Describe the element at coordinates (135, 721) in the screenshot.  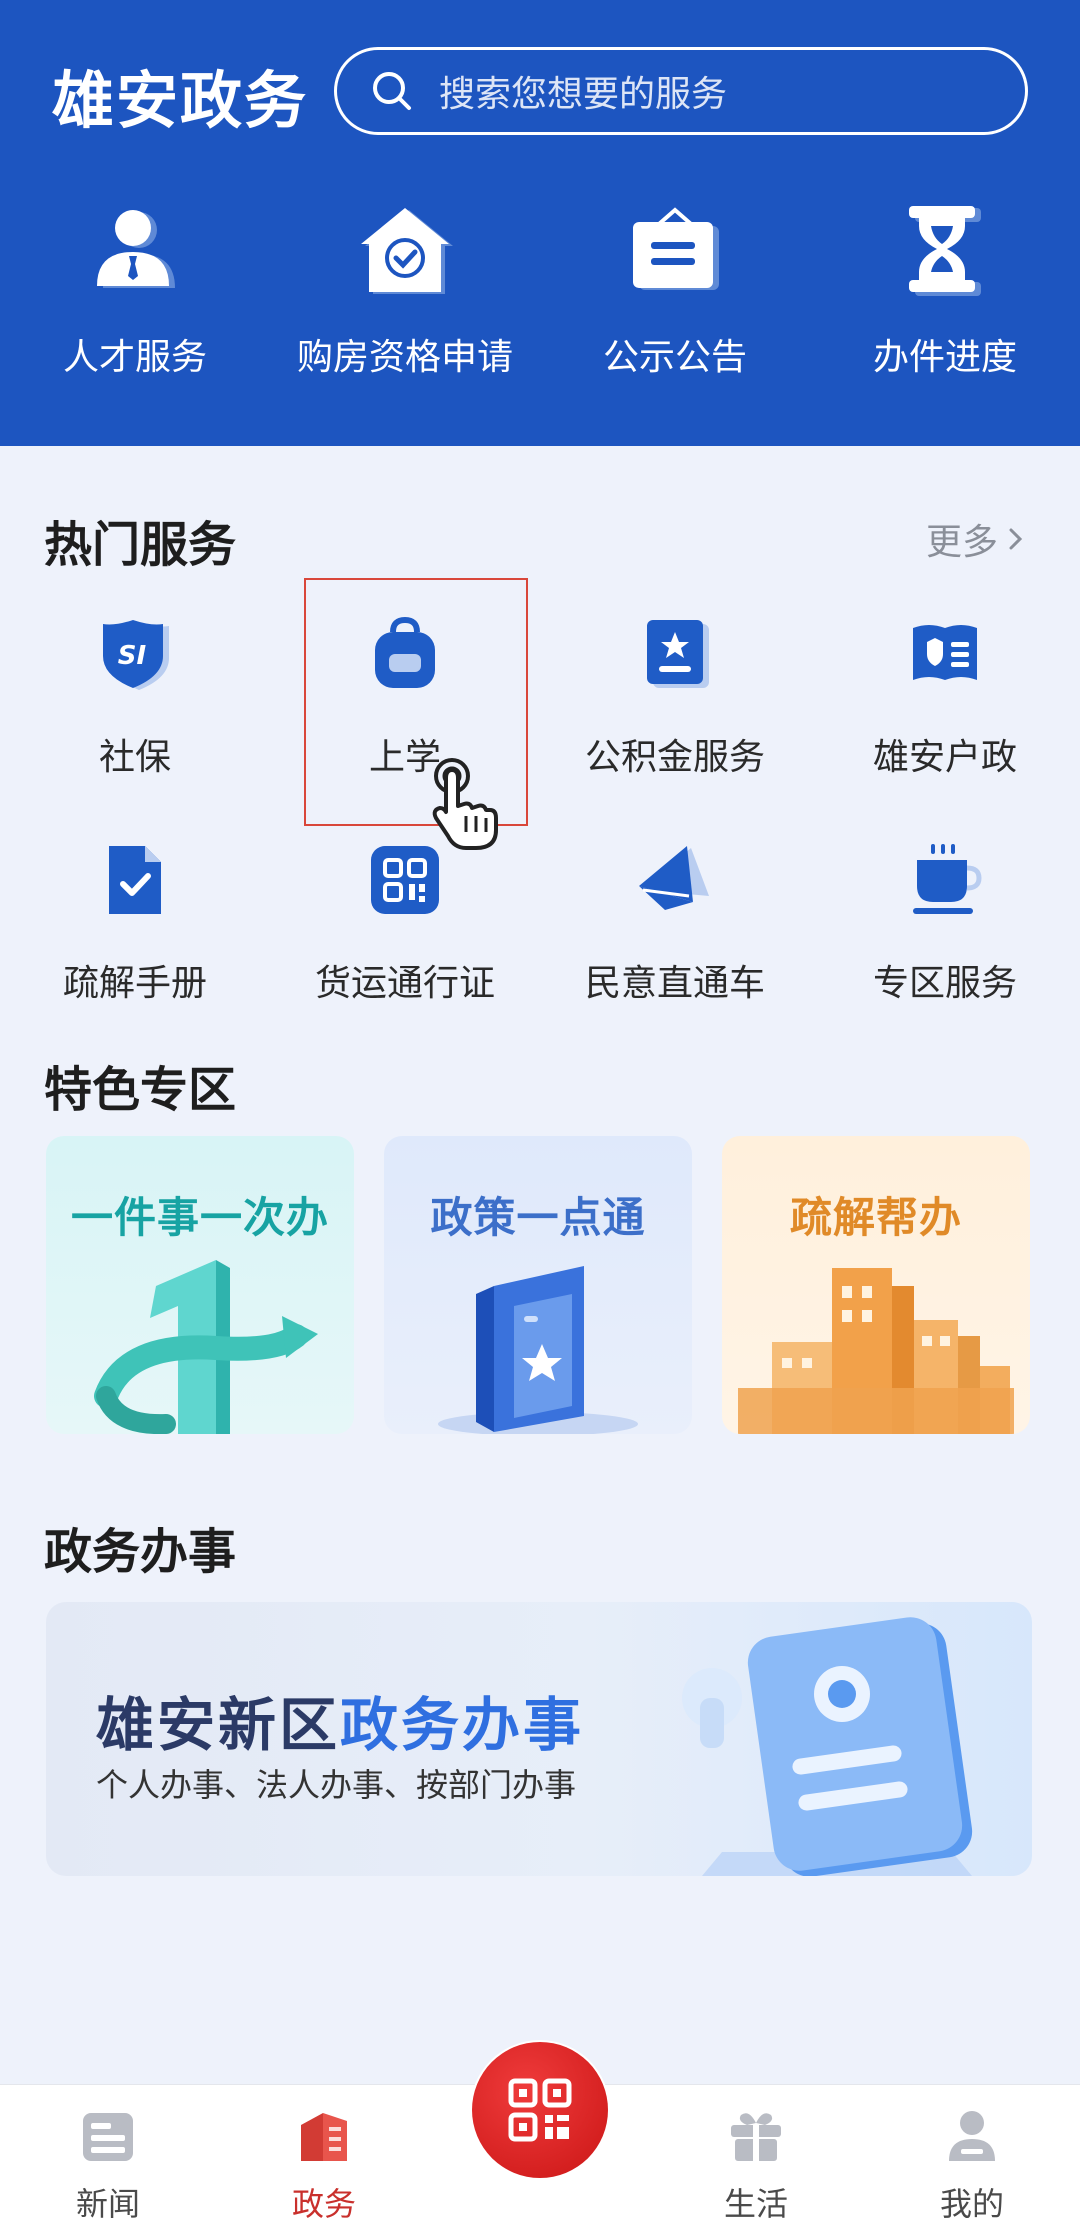
I see `service-social-security: SI 社保` at that location.